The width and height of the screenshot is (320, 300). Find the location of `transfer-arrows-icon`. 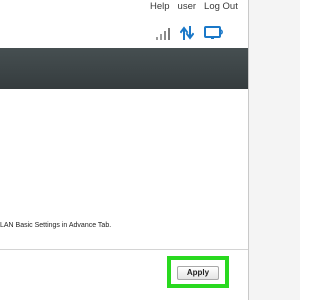

transfer-arrows-icon is located at coordinates (187, 33).